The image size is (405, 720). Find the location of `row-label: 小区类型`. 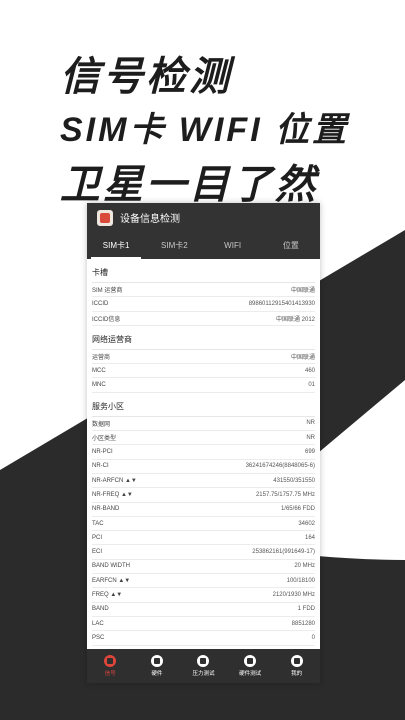

row-label: 小区类型 is located at coordinates (104, 439).